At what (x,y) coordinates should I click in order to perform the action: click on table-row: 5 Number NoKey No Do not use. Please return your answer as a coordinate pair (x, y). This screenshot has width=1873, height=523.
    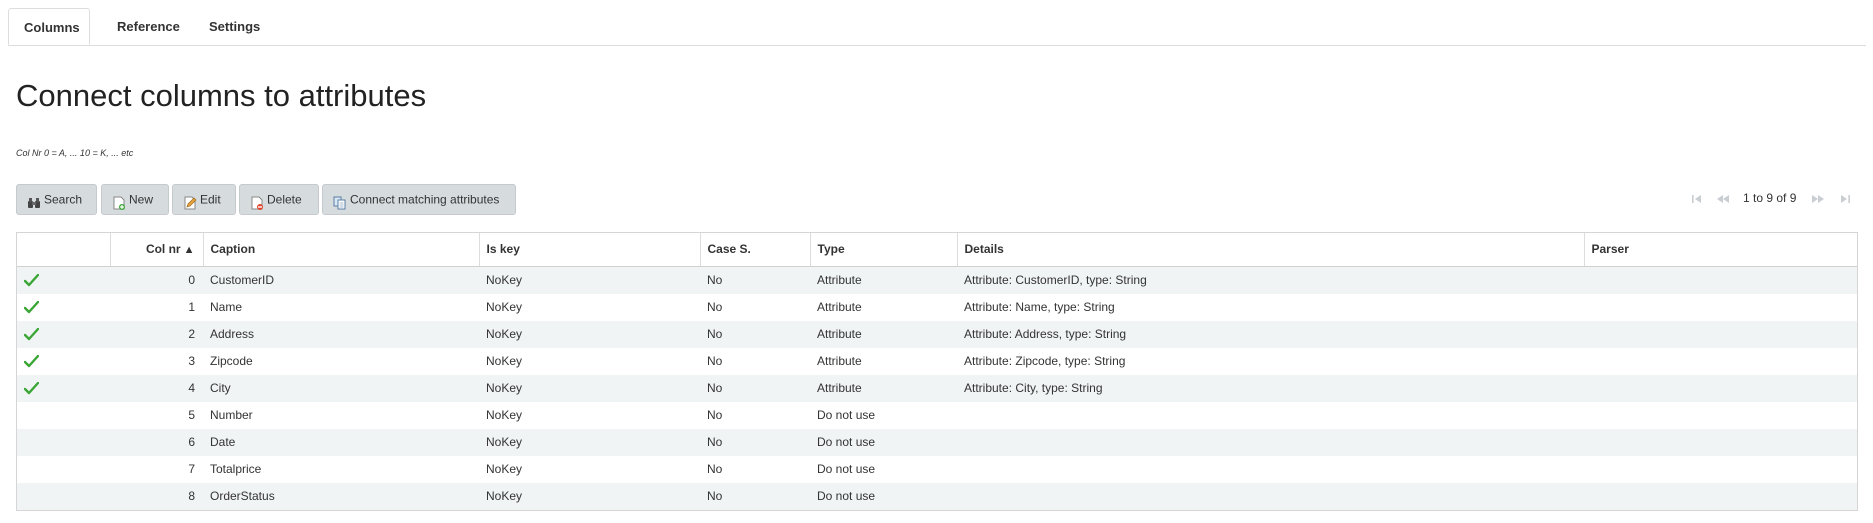
    Looking at the image, I should click on (937, 415).